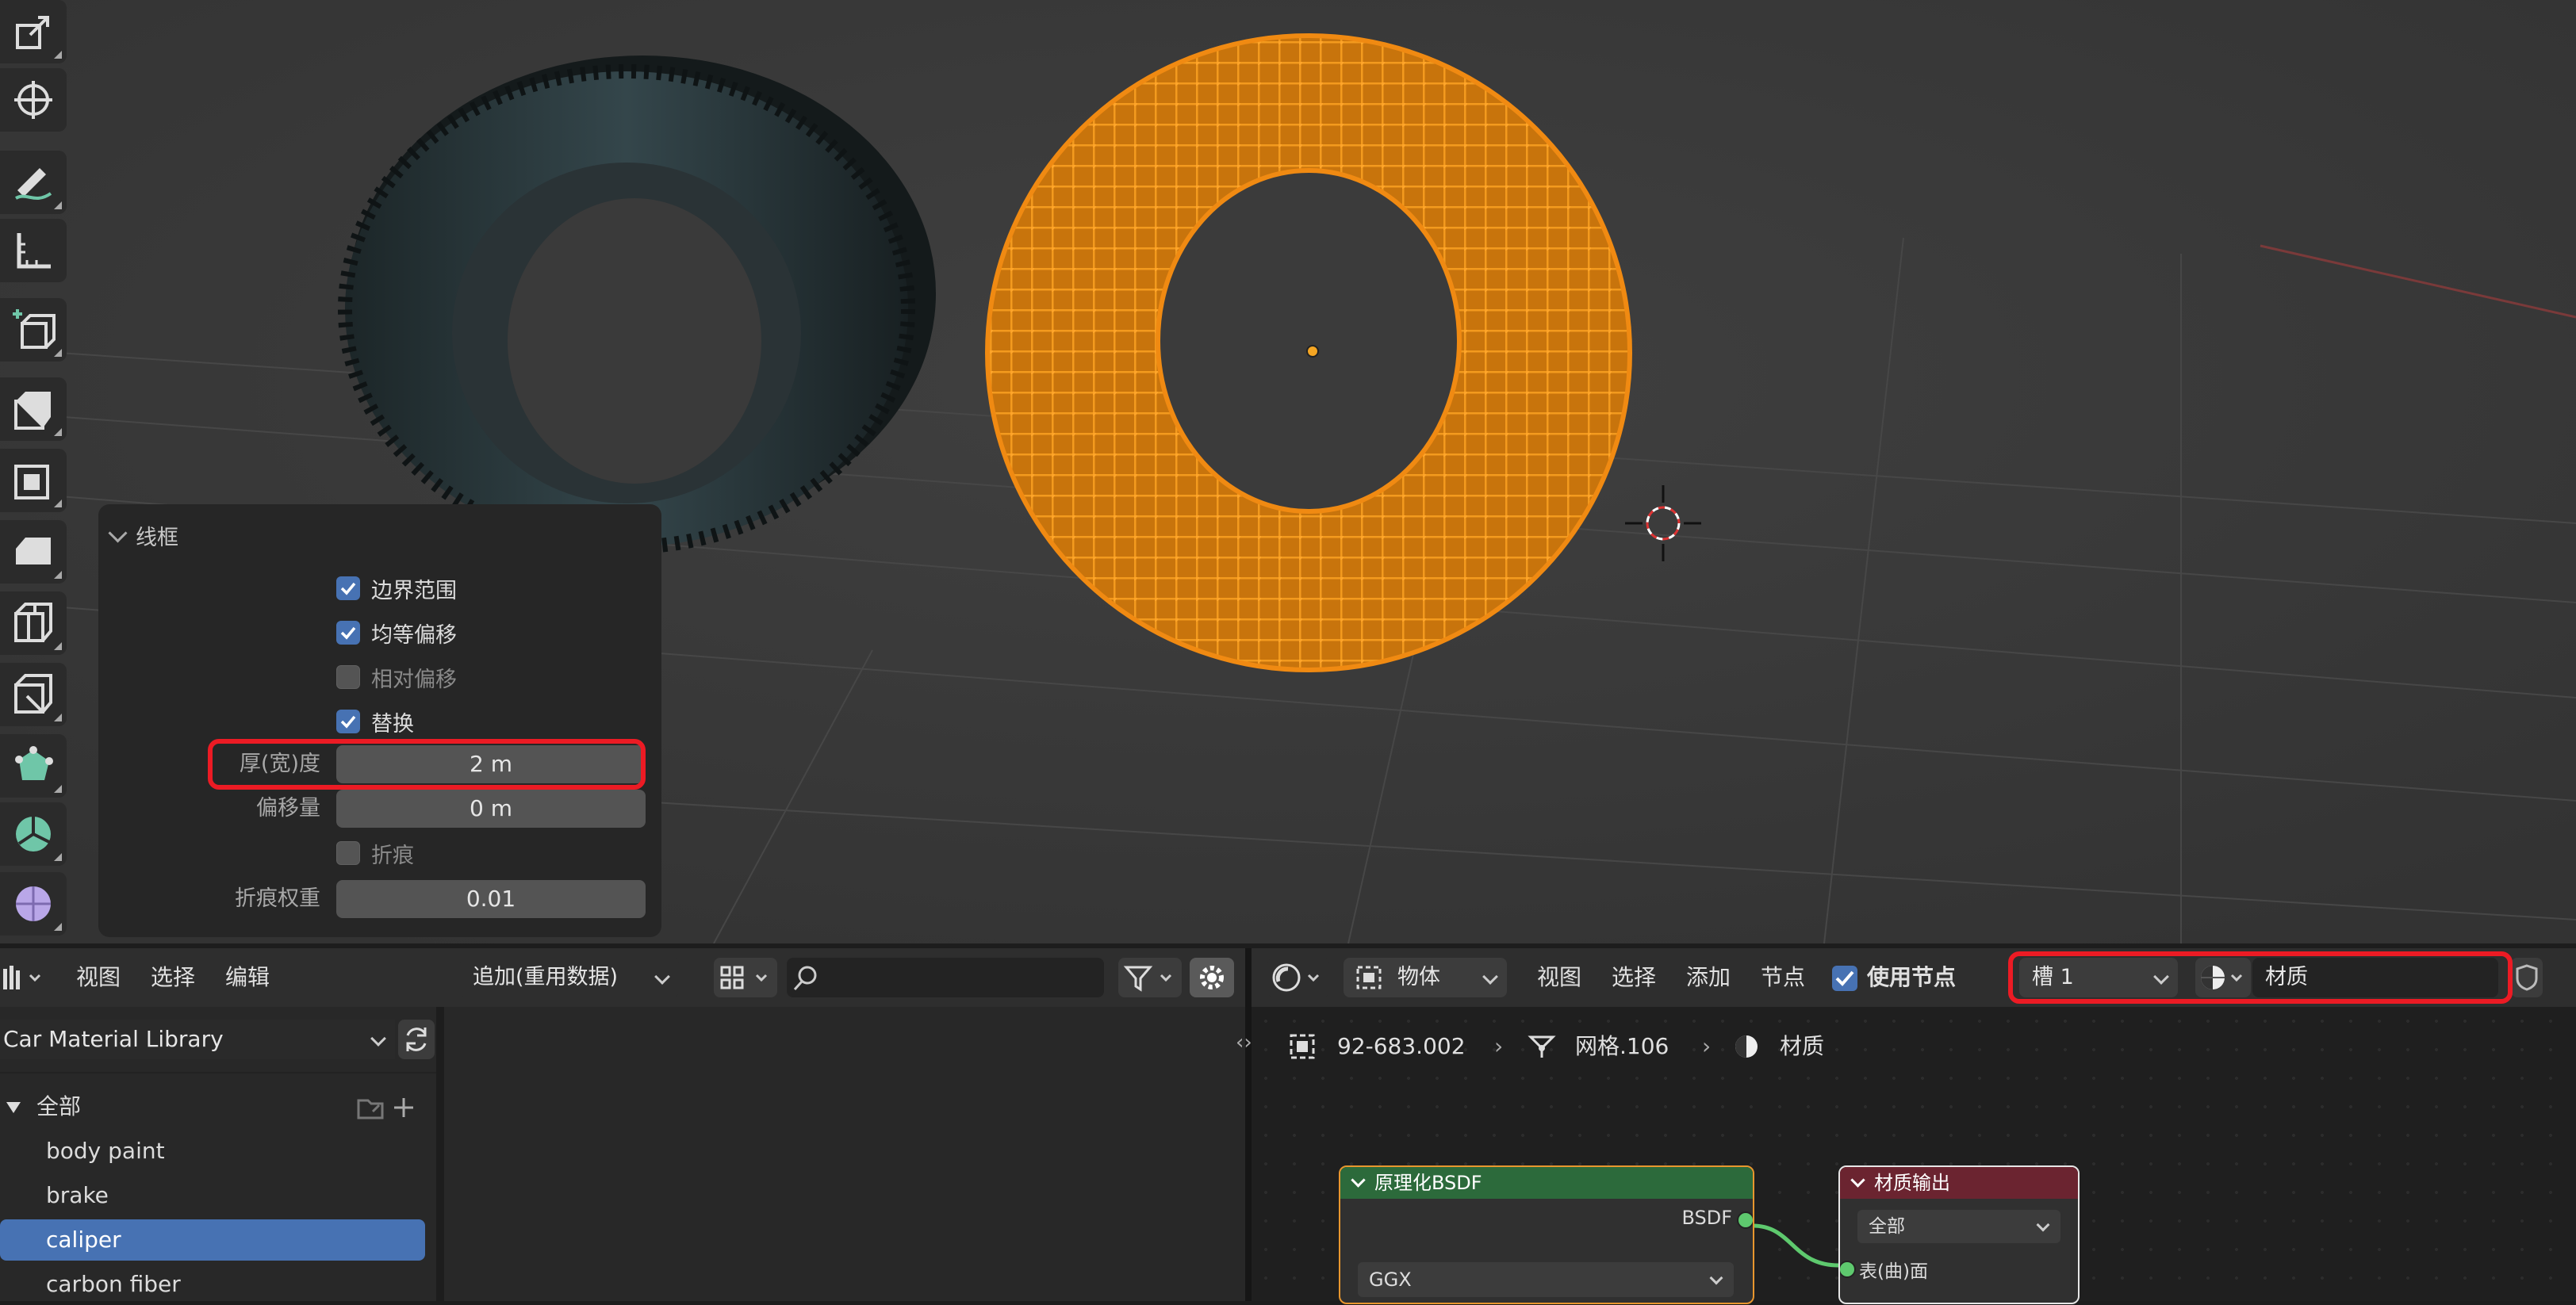 The image size is (2576, 1305). What do you see at coordinates (2527, 977) in the screenshot?
I see `fake-user-button` at bounding box center [2527, 977].